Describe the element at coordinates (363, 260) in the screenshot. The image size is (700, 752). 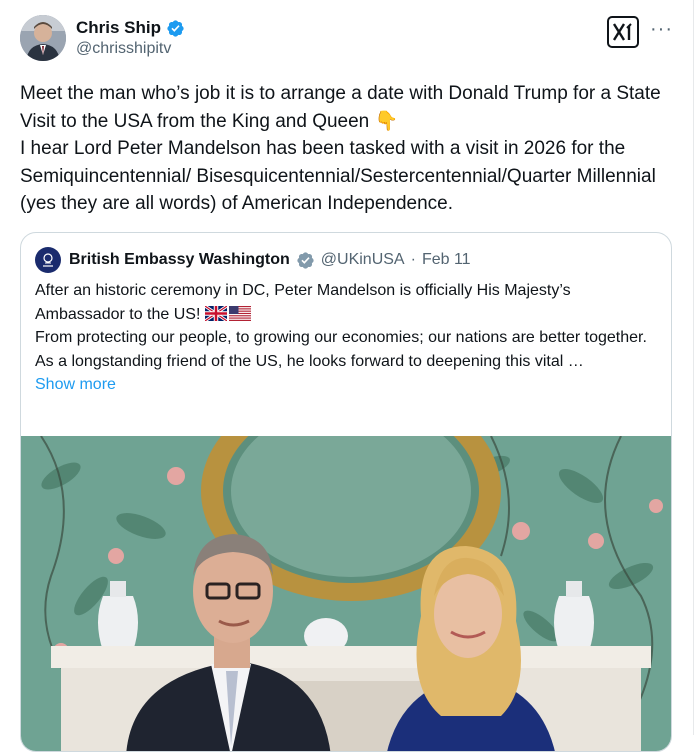
I see `quoted-author-handle: @UKinUSA` at that location.